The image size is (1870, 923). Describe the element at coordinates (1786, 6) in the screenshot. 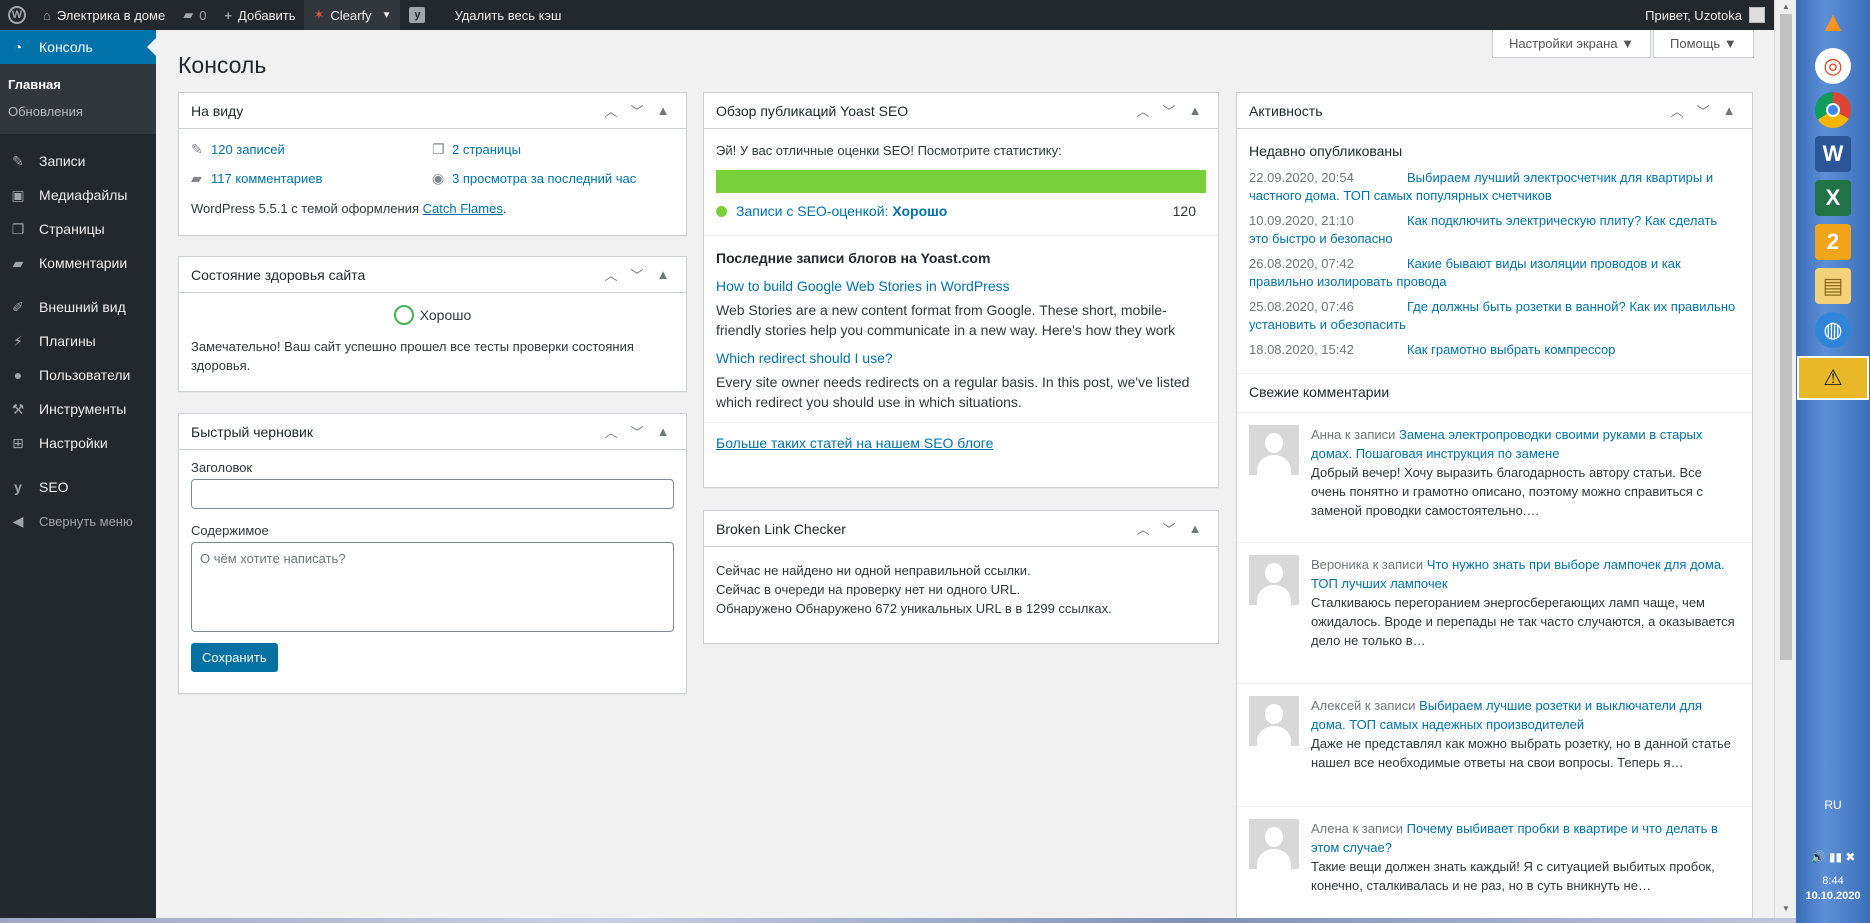

I see `scroll-up-icon: ▲` at that location.